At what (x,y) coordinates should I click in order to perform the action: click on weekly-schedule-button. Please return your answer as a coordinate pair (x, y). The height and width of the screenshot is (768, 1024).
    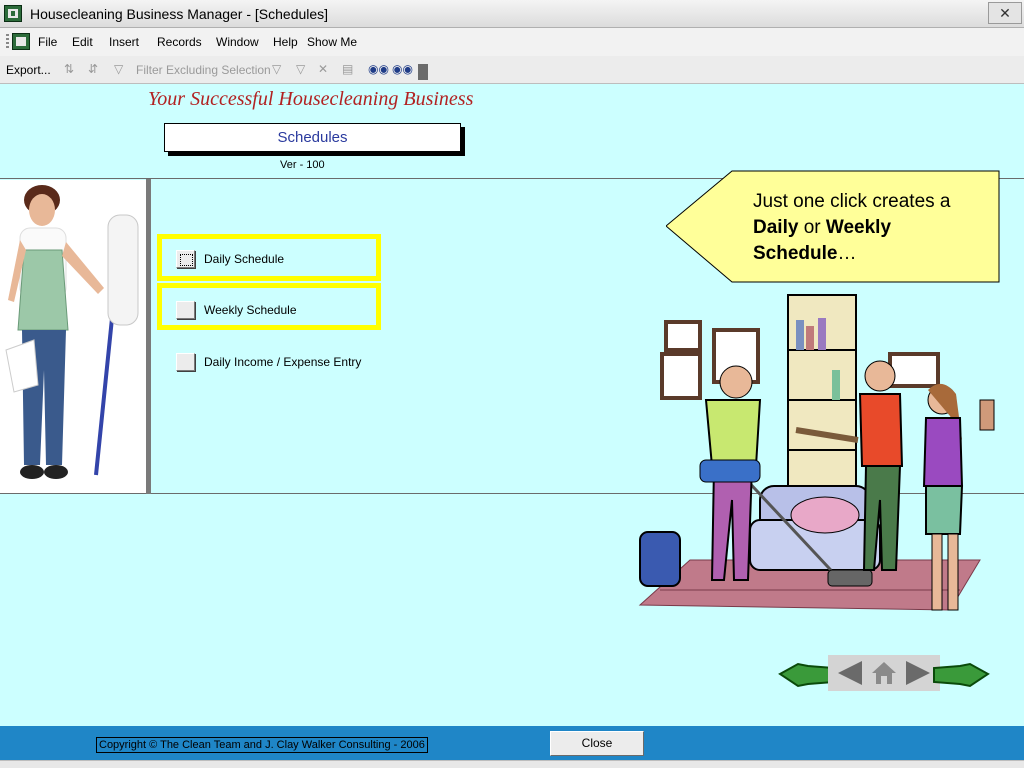
    Looking at the image, I should click on (185, 310).